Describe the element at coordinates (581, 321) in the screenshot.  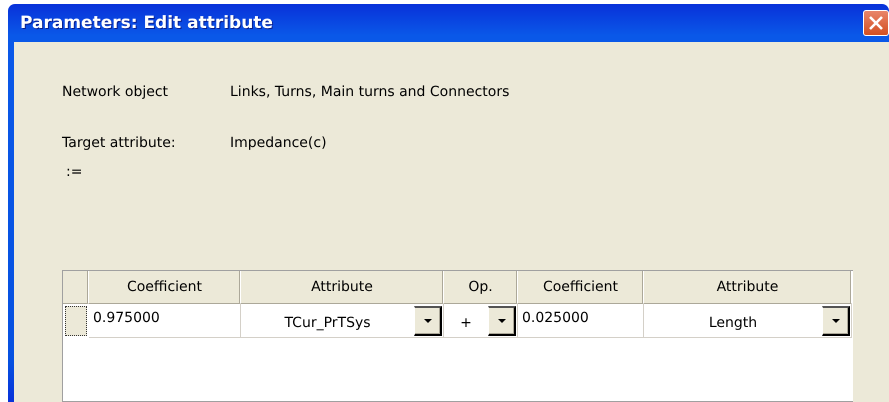
I see `table-cell: 0.025000` at that location.